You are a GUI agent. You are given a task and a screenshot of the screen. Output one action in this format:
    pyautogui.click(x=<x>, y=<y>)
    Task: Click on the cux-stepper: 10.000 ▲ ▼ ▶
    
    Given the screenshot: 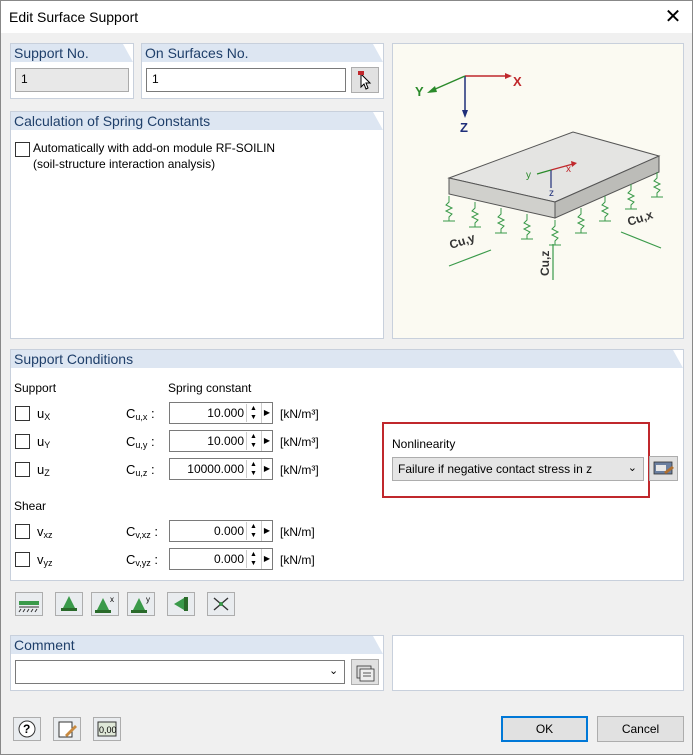 What is the action you would take?
    pyautogui.click(x=221, y=413)
    